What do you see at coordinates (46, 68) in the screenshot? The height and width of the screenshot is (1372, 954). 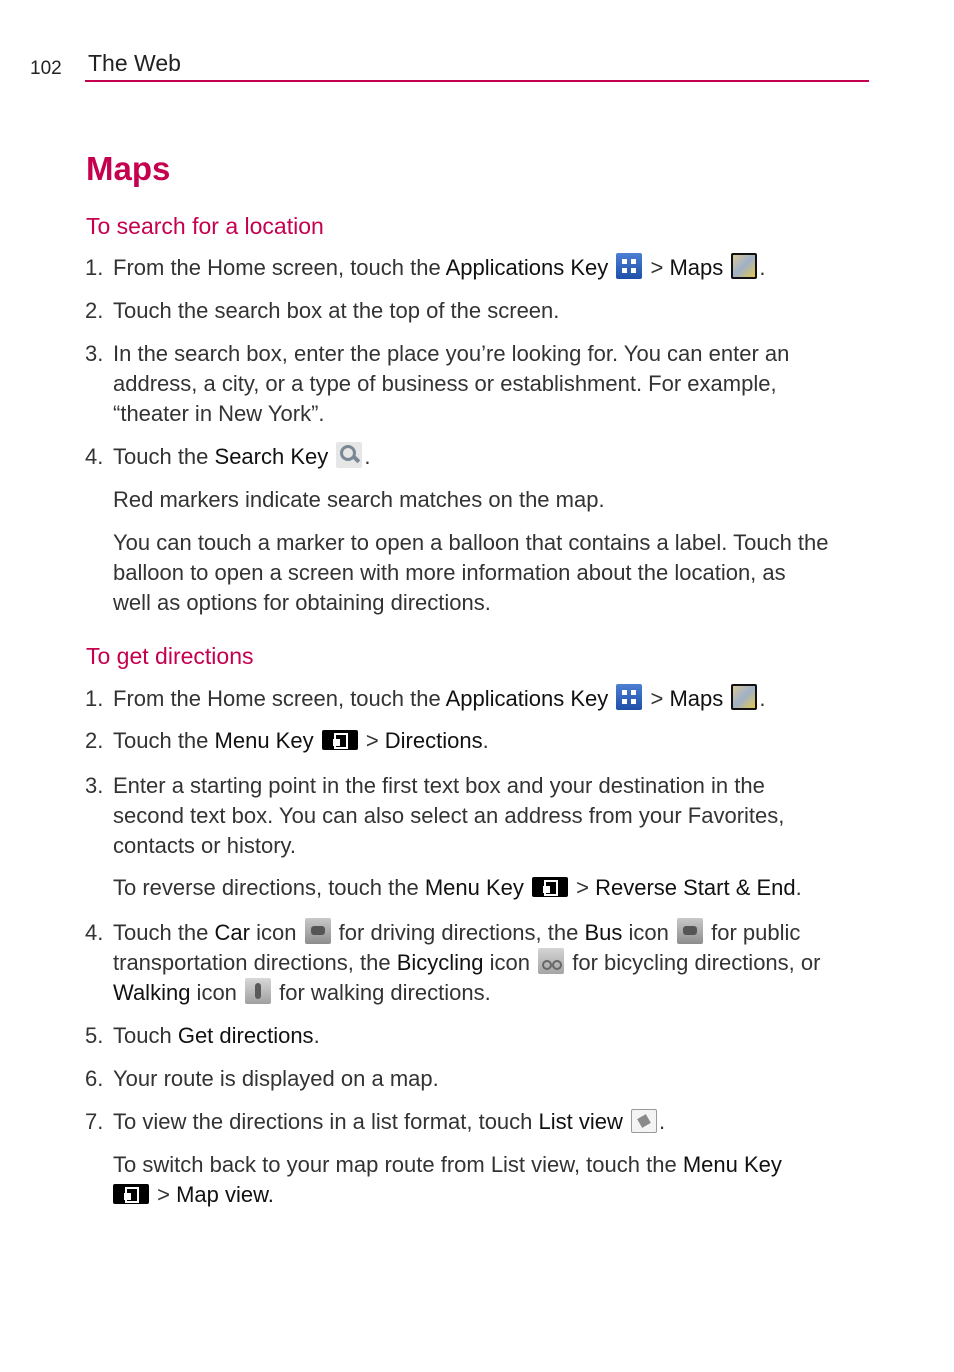 I see `page-number: 102` at bounding box center [46, 68].